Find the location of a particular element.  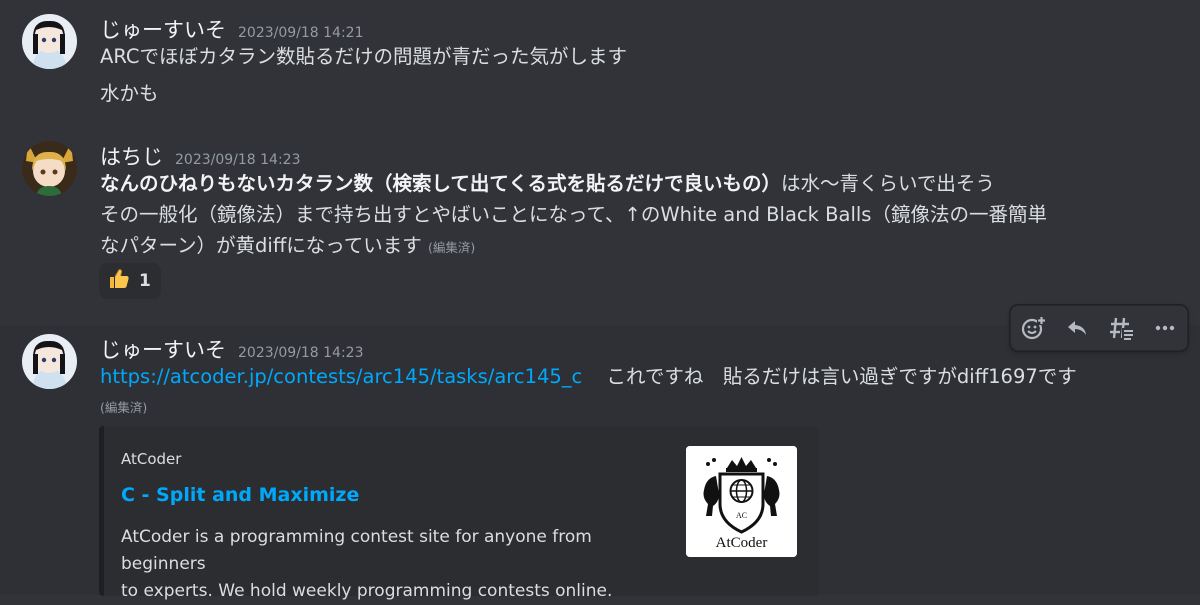

more-button is located at coordinates (1165, 328).